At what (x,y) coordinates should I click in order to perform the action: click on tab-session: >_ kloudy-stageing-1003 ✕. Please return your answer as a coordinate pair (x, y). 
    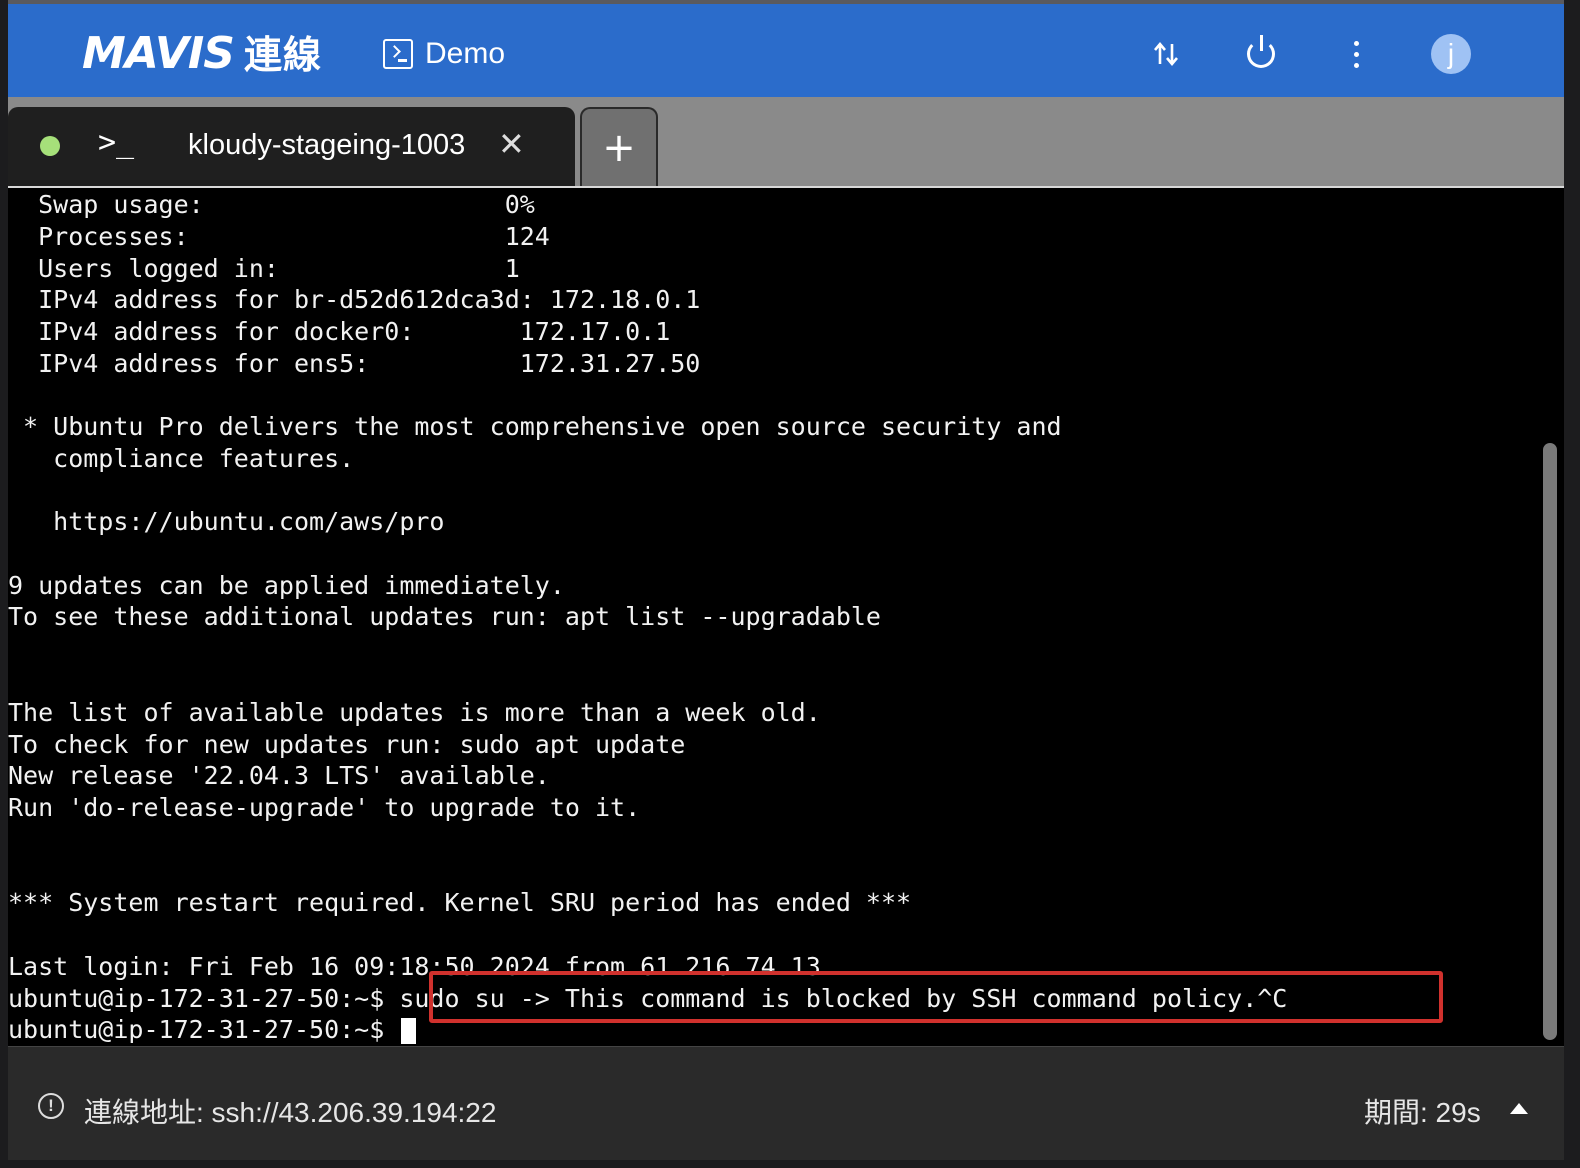
    Looking at the image, I should click on (291, 146).